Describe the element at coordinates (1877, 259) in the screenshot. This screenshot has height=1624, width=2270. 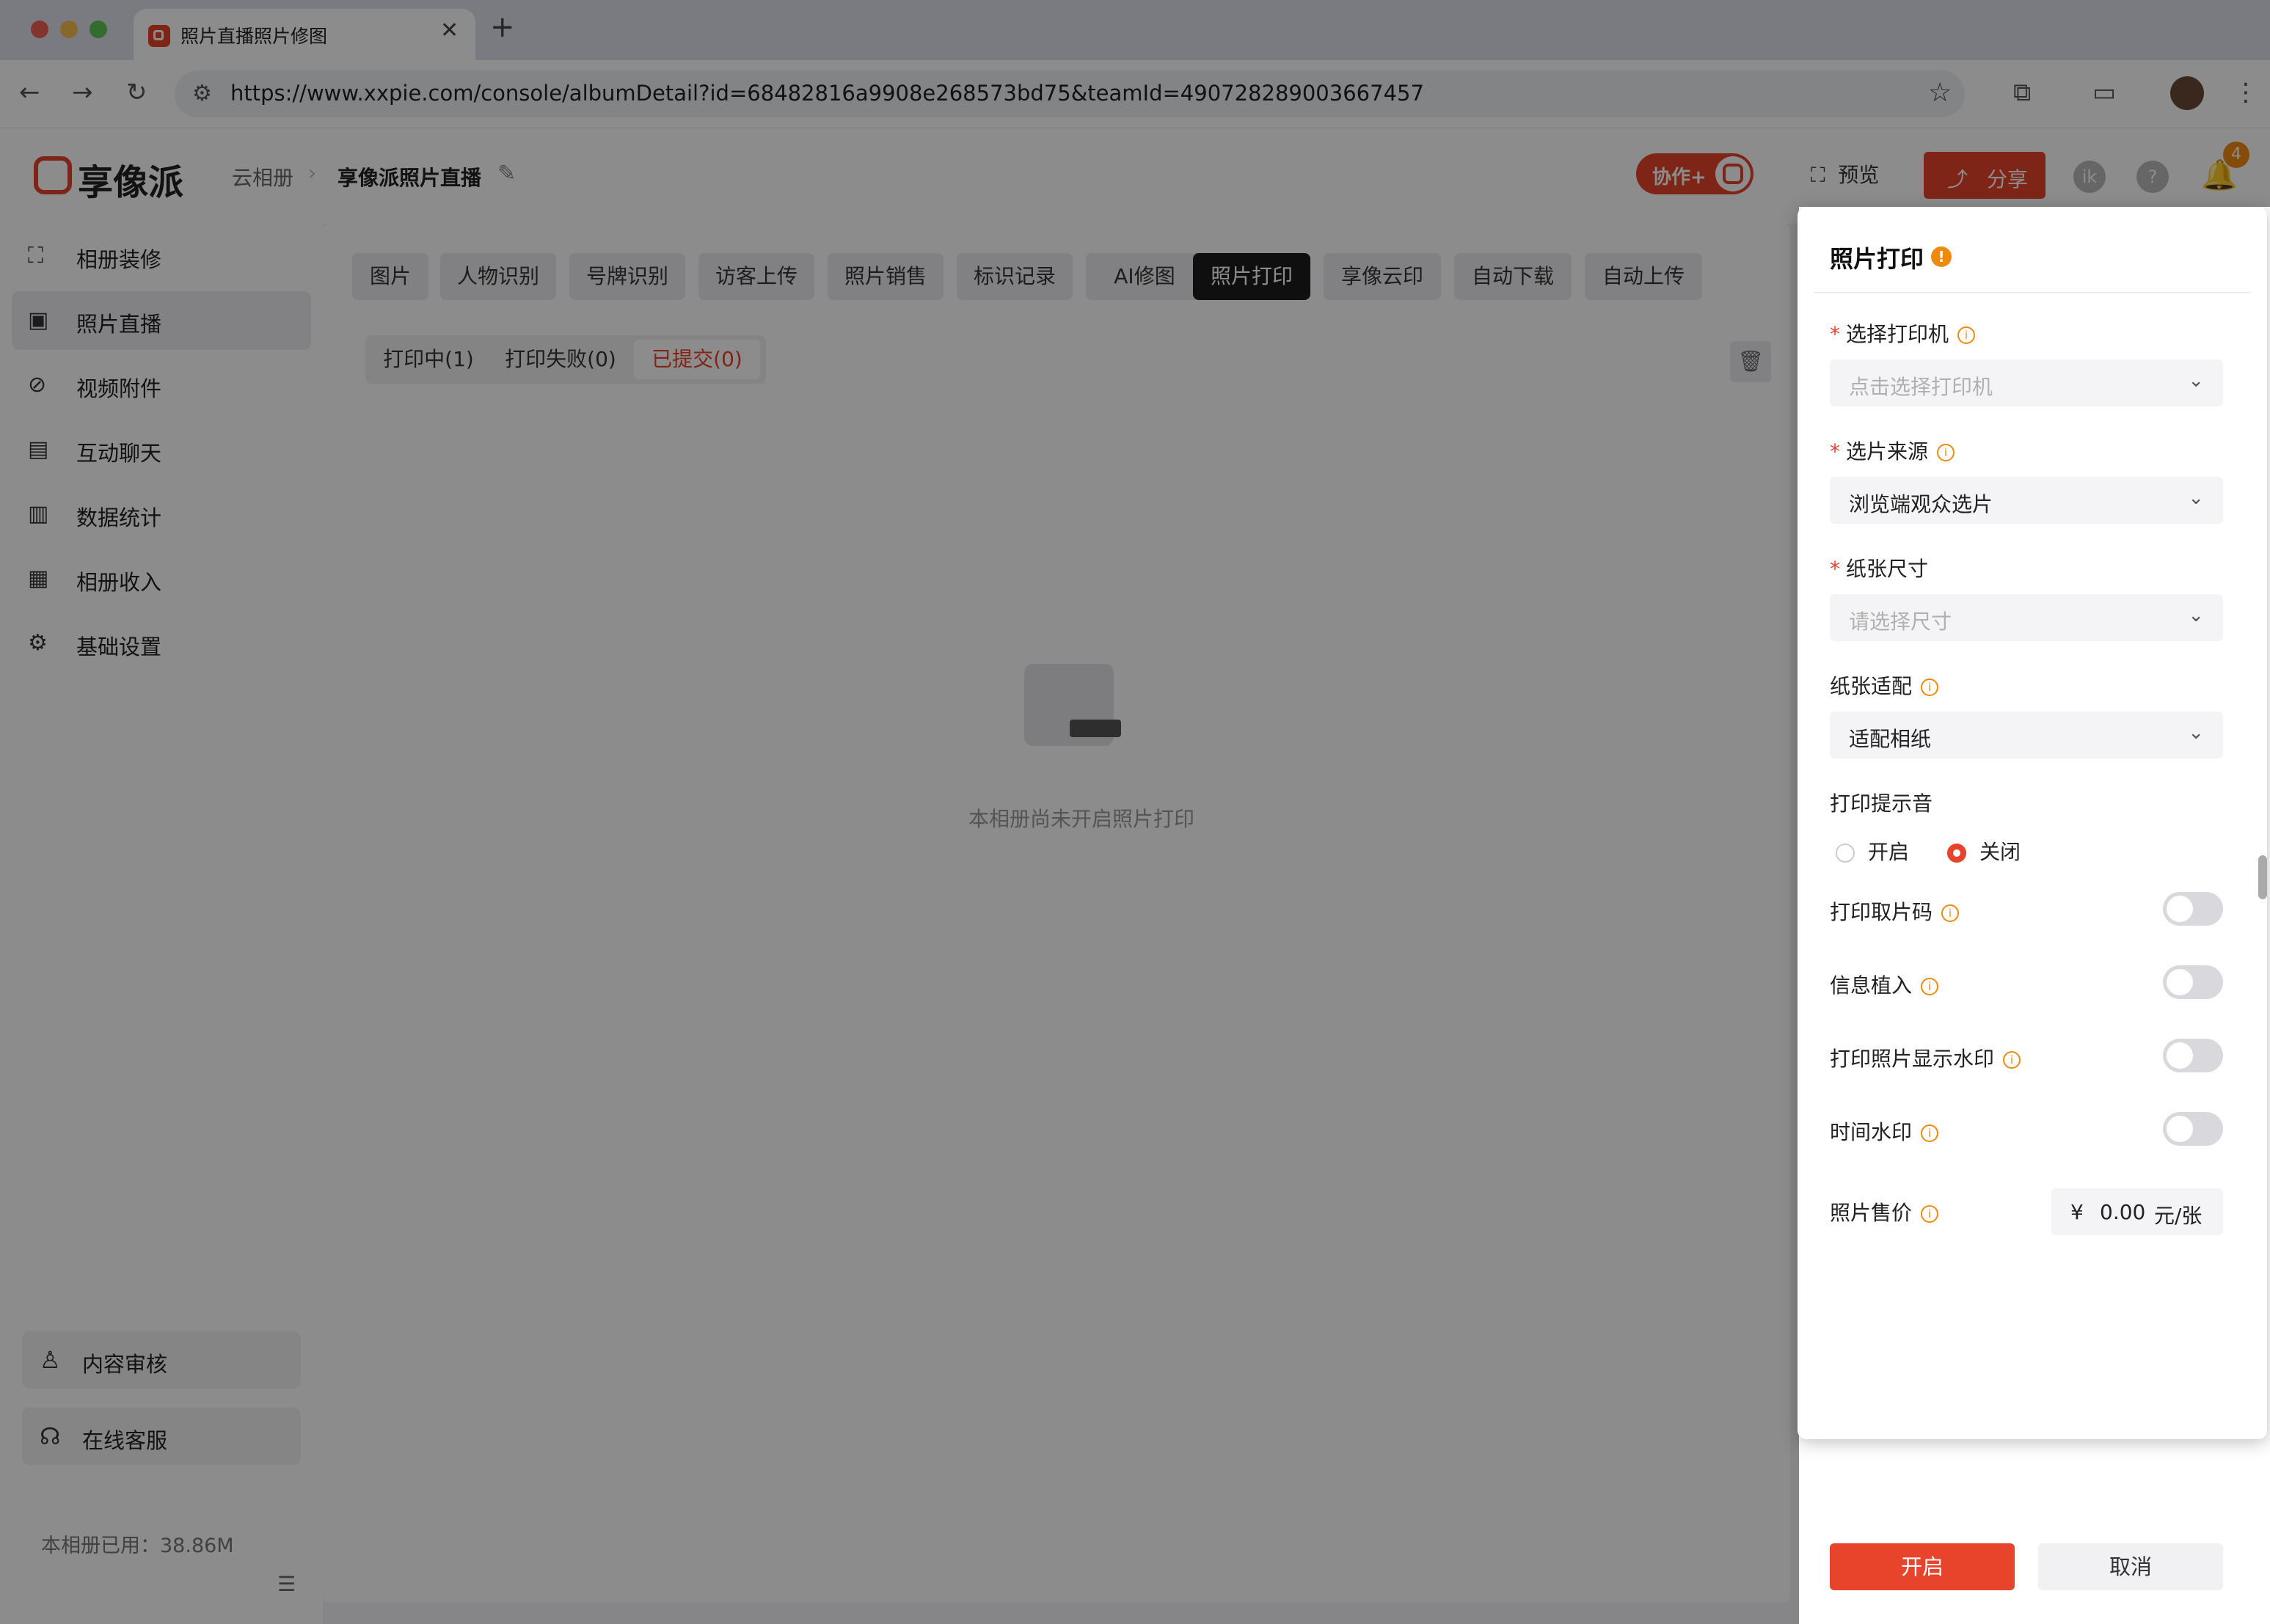
I see `panel-title: 照片打印` at that location.